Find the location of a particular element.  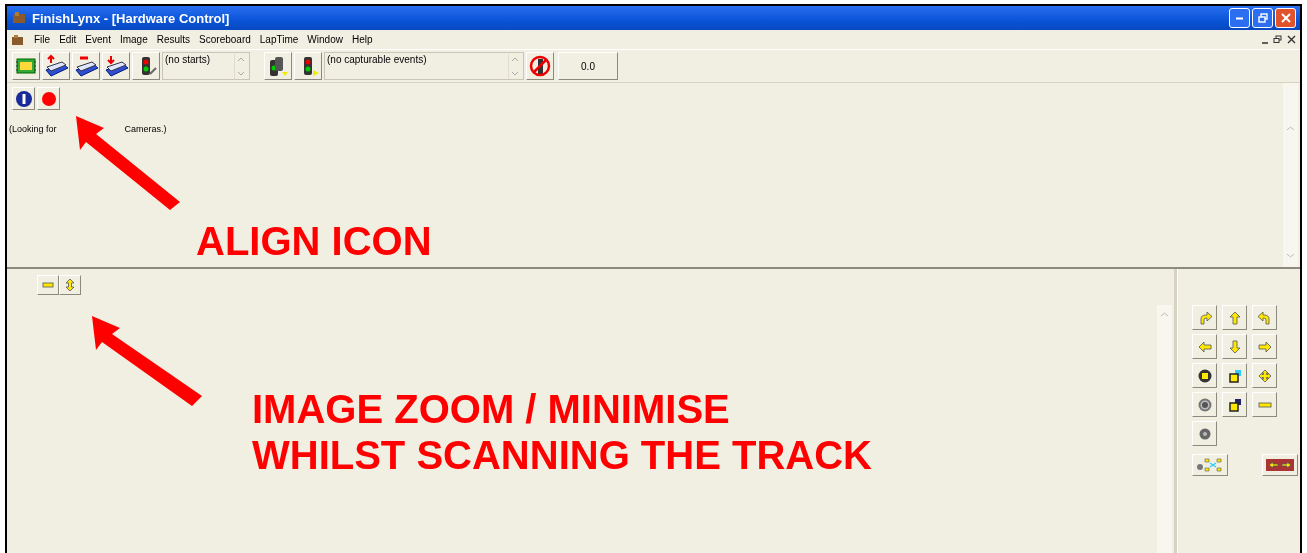

menu-item: Edit is located at coordinates (68, 39).